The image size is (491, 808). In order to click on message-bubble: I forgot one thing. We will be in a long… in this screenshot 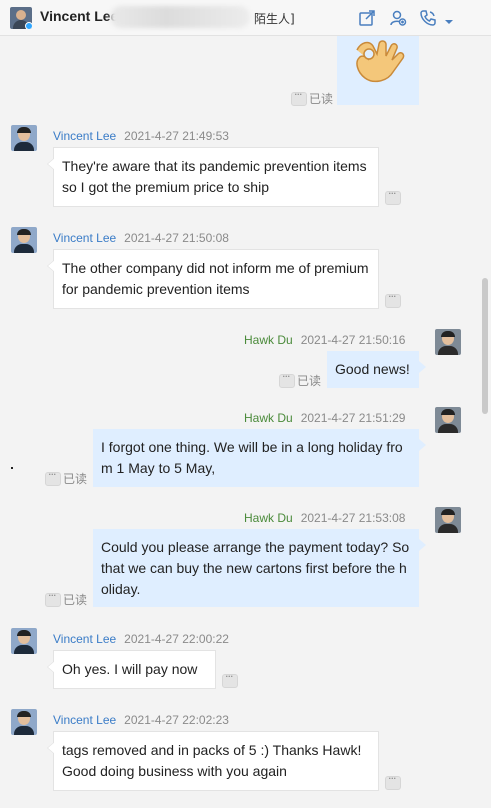, I will do `click(259, 458)`.